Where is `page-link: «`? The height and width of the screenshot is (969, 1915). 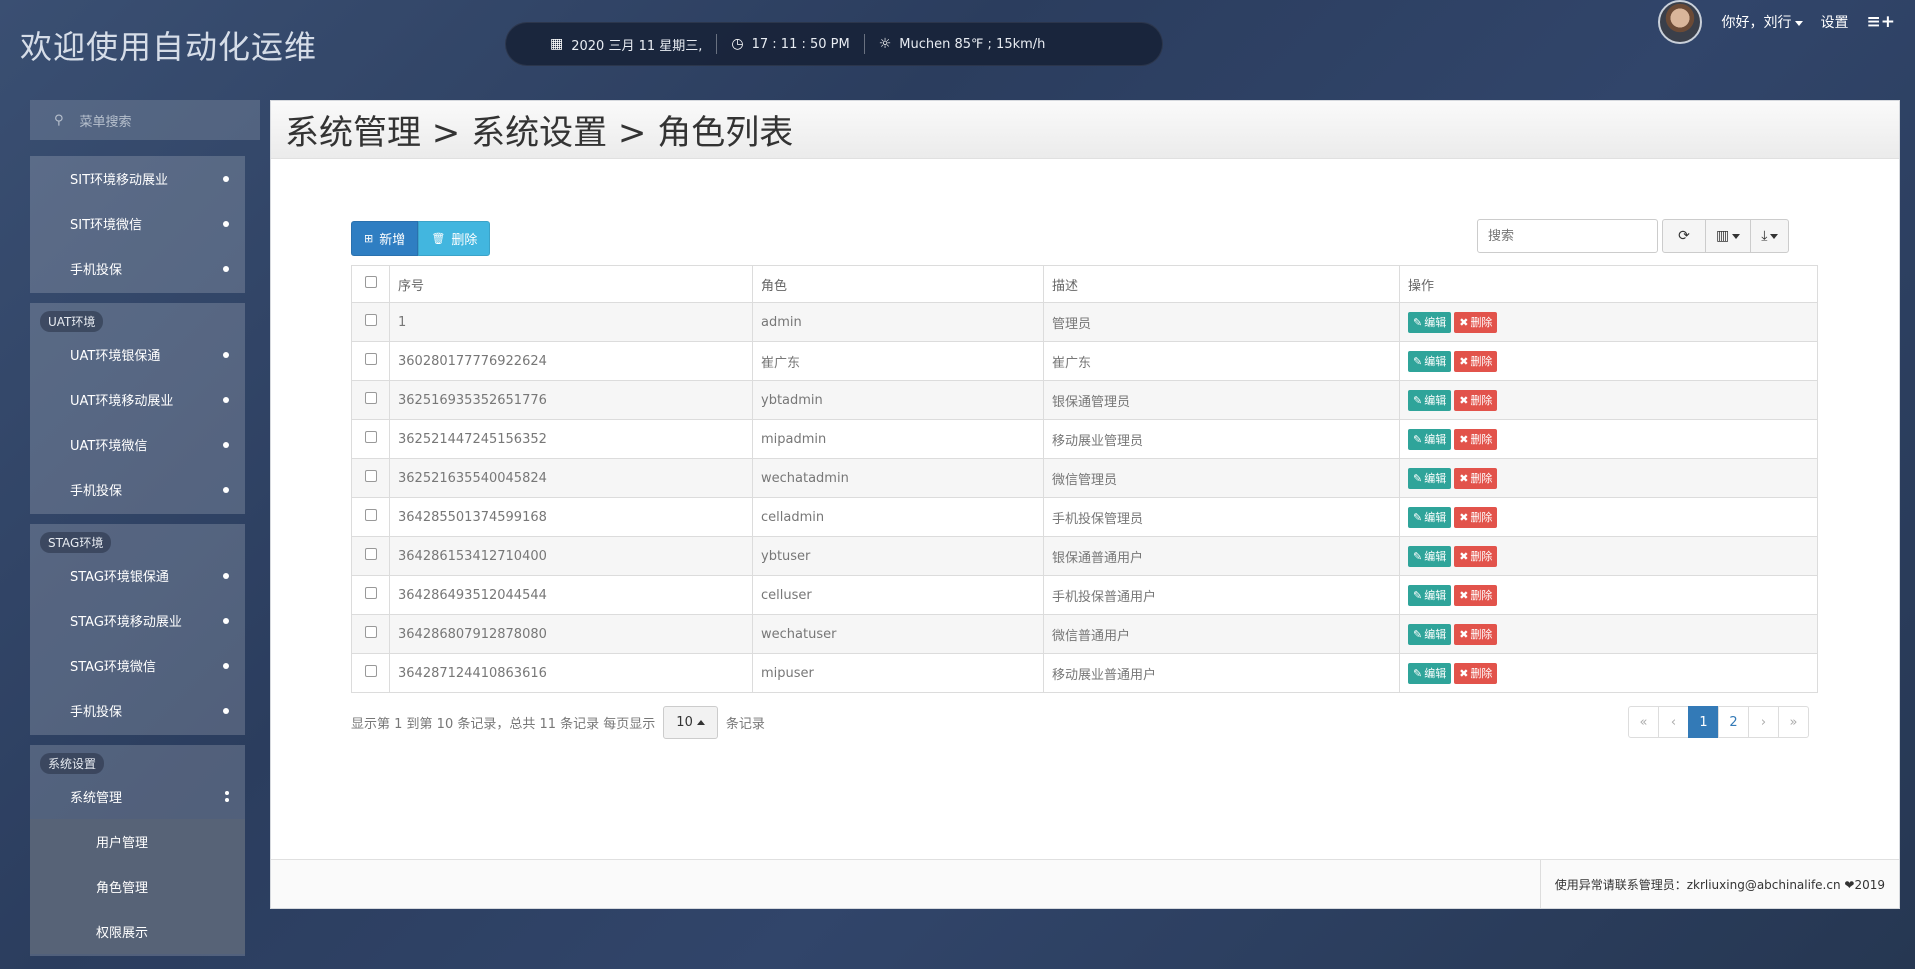 page-link: « is located at coordinates (1643, 722).